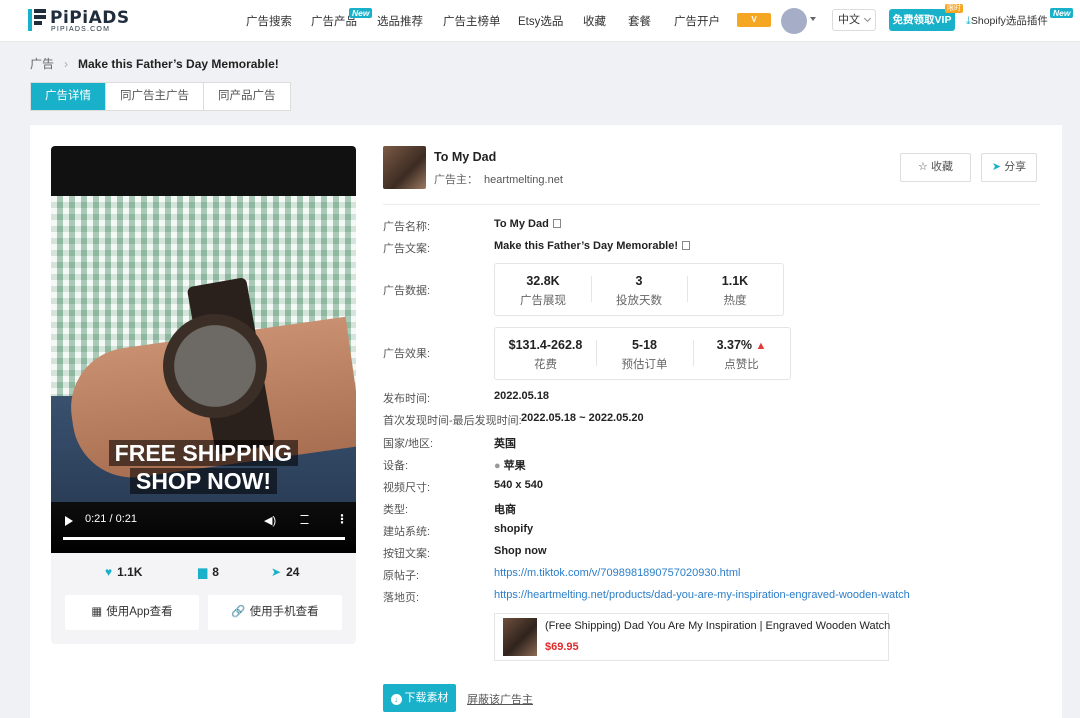 This screenshot has width=1080, height=718. What do you see at coordinates (123, 572) in the screenshot?
I see `likes-stat: ♥ 1.1K` at bounding box center [123, 572].